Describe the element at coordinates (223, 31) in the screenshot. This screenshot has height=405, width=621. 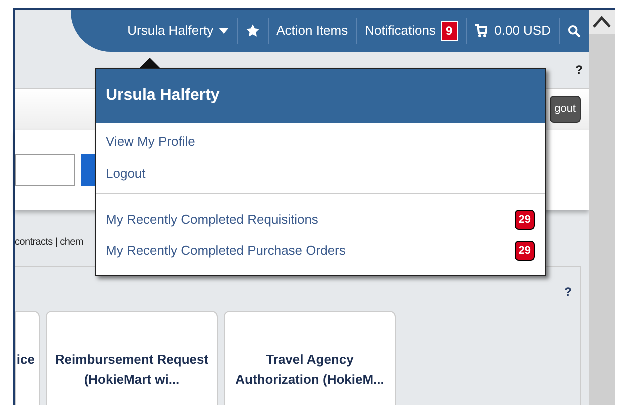
I see `caret-icon` at that location.